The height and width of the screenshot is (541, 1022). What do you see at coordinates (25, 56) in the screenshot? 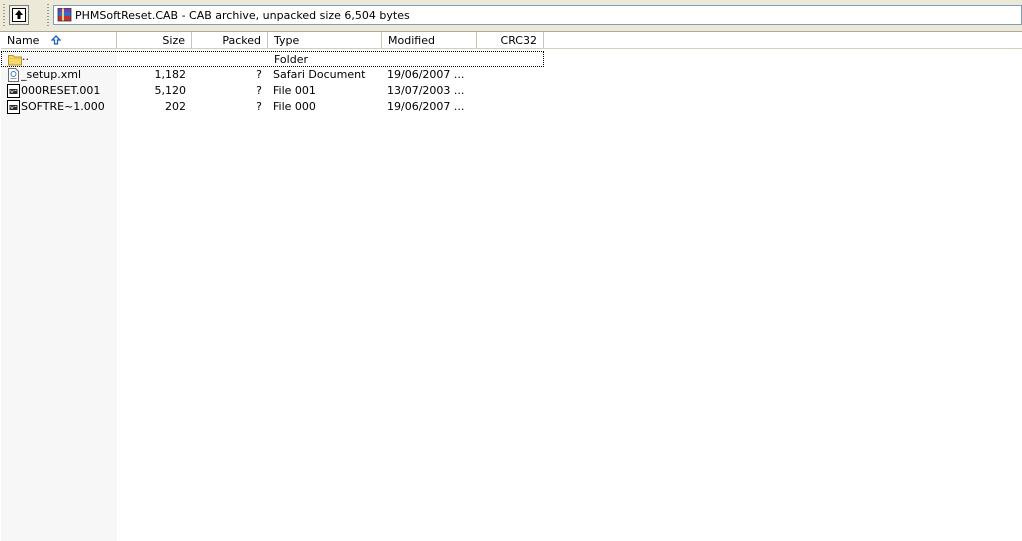
I see `file-name: ..` at bounding box center [25, 56].